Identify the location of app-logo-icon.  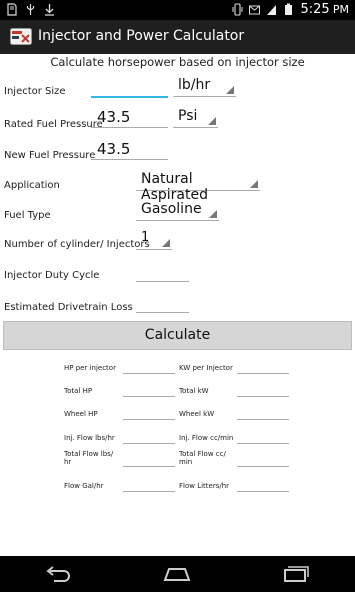
(21, 36).